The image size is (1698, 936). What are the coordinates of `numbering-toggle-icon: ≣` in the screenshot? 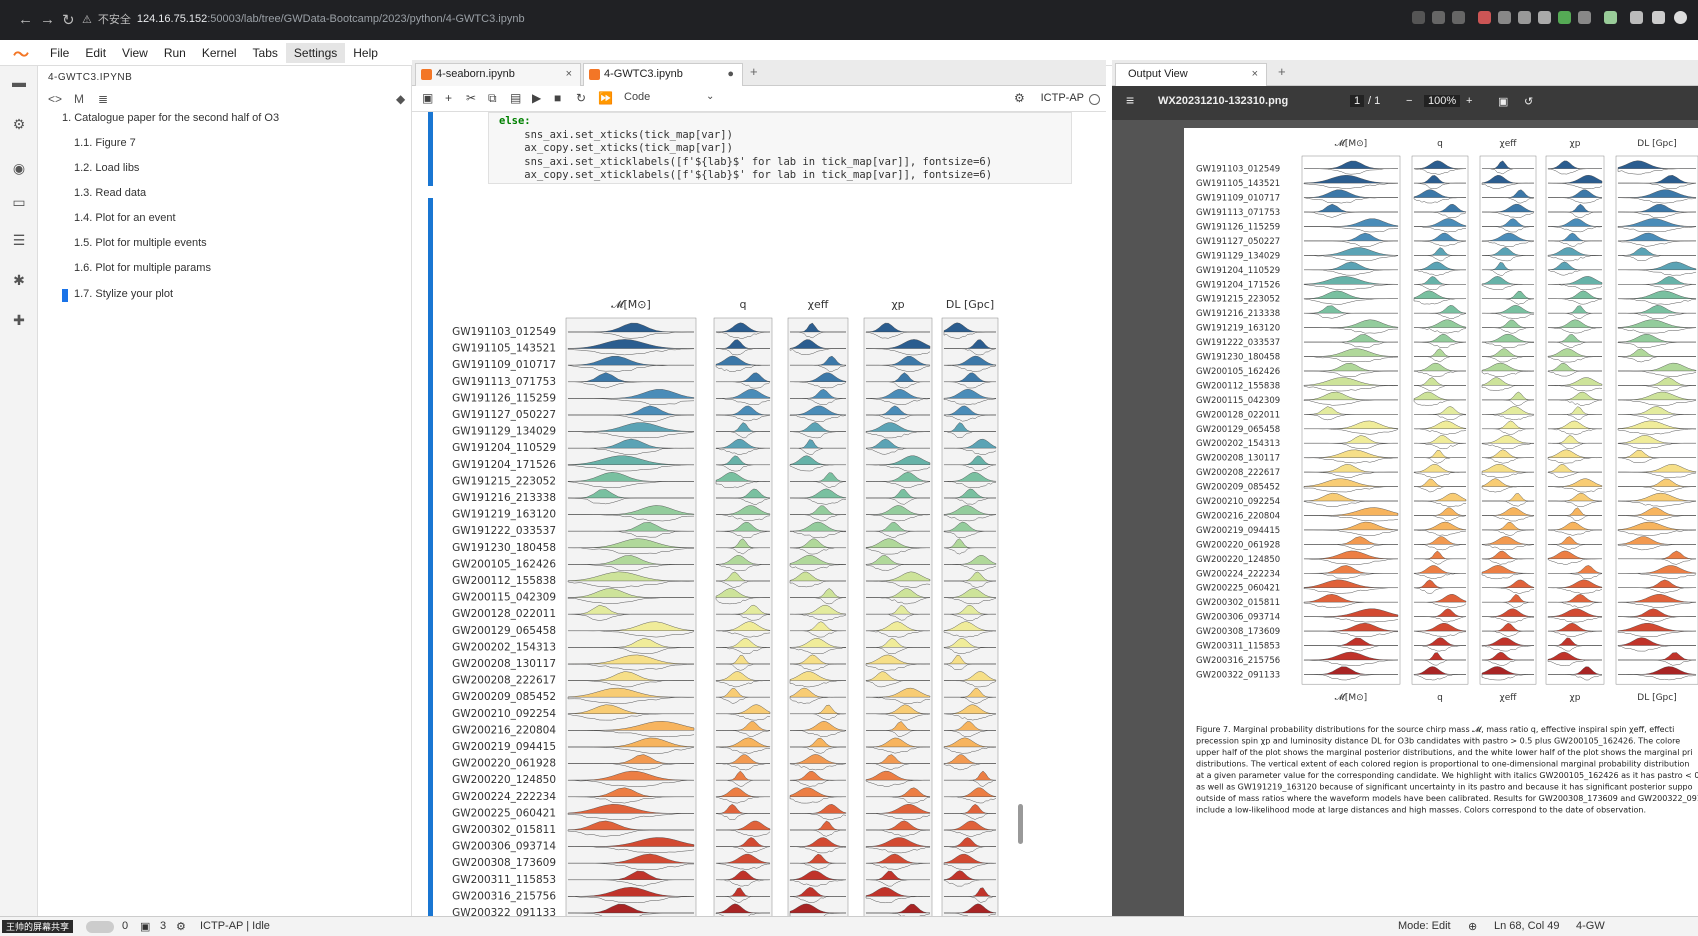 It's located at (103, 99).